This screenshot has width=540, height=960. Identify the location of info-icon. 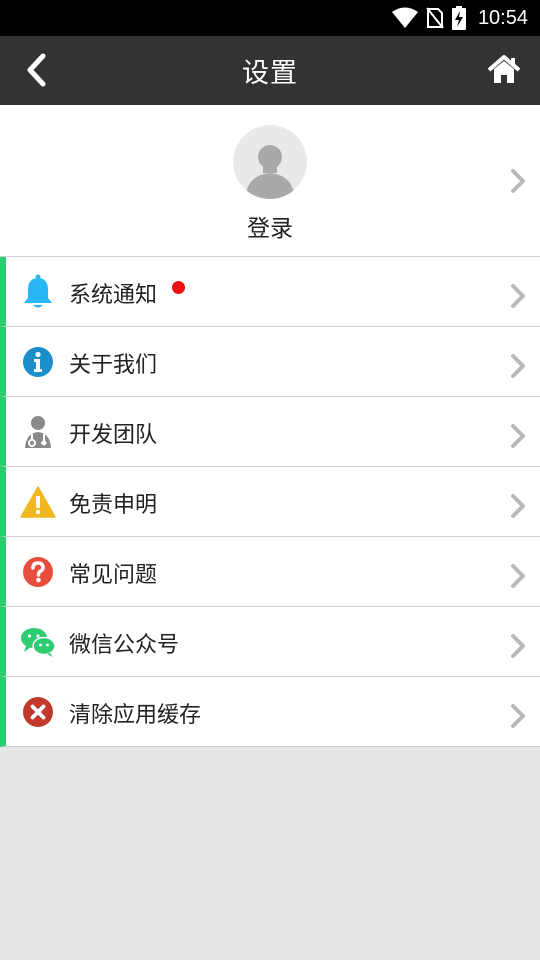
(38, 362).